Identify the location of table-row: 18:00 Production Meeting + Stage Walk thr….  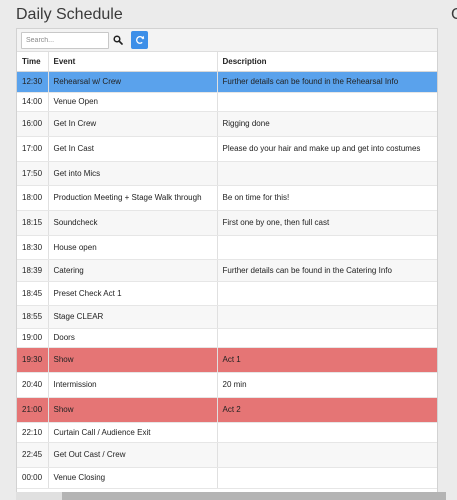
(227, 198).